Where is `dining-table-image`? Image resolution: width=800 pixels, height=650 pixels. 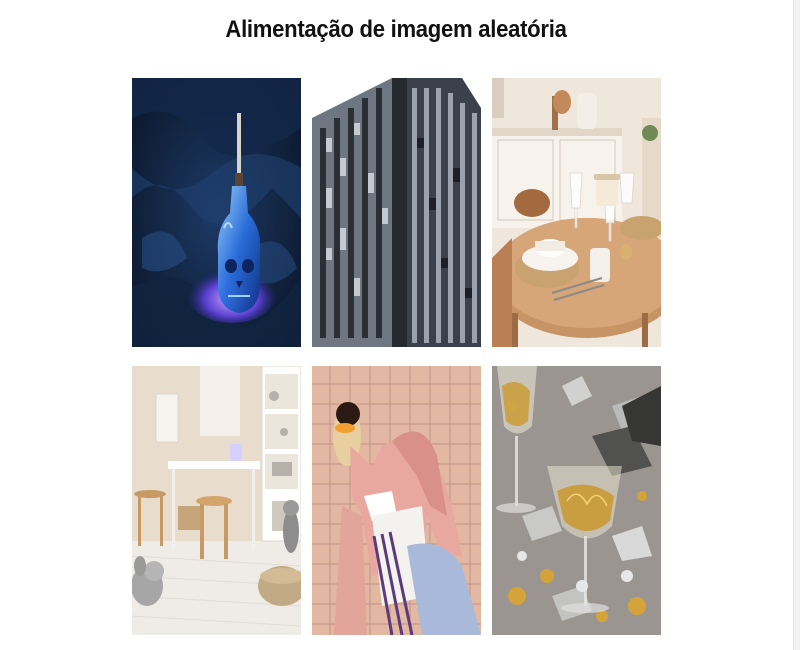
dining-table-image is located at coordinates (576, 212).